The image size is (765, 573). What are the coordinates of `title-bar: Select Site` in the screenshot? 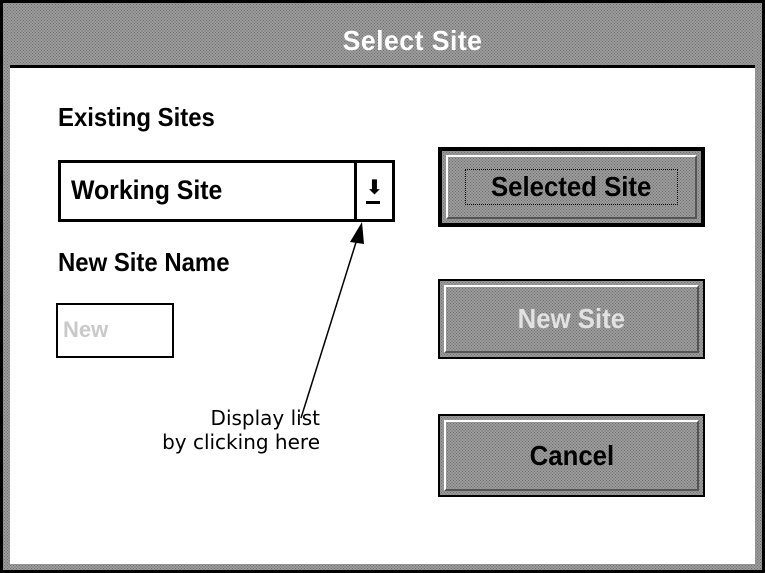 It's located at (382, 42).